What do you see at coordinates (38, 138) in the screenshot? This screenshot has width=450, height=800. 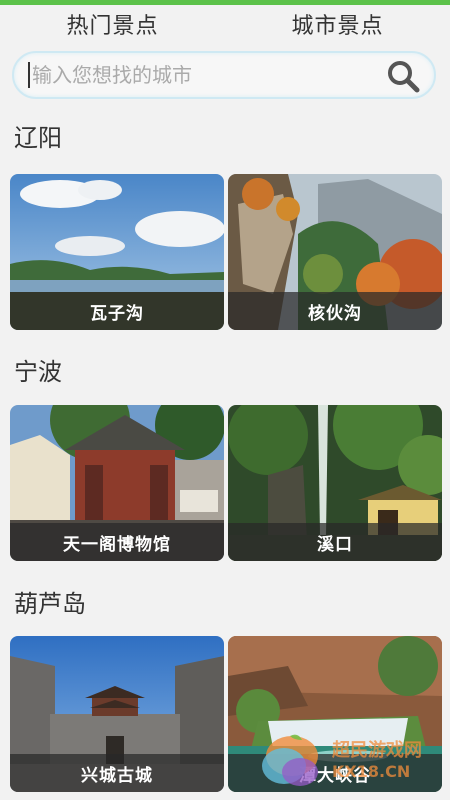 I see `section-title-liaoyang: 辽阳` at bounding box center [38, 138].